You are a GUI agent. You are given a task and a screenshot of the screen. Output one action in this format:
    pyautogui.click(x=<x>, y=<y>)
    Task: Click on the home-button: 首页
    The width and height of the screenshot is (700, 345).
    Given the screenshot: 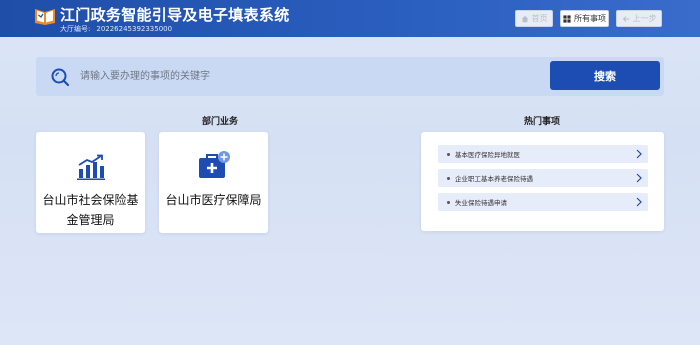 What is the action you would take?
    pyautogui.click(x=534, y=18)
    